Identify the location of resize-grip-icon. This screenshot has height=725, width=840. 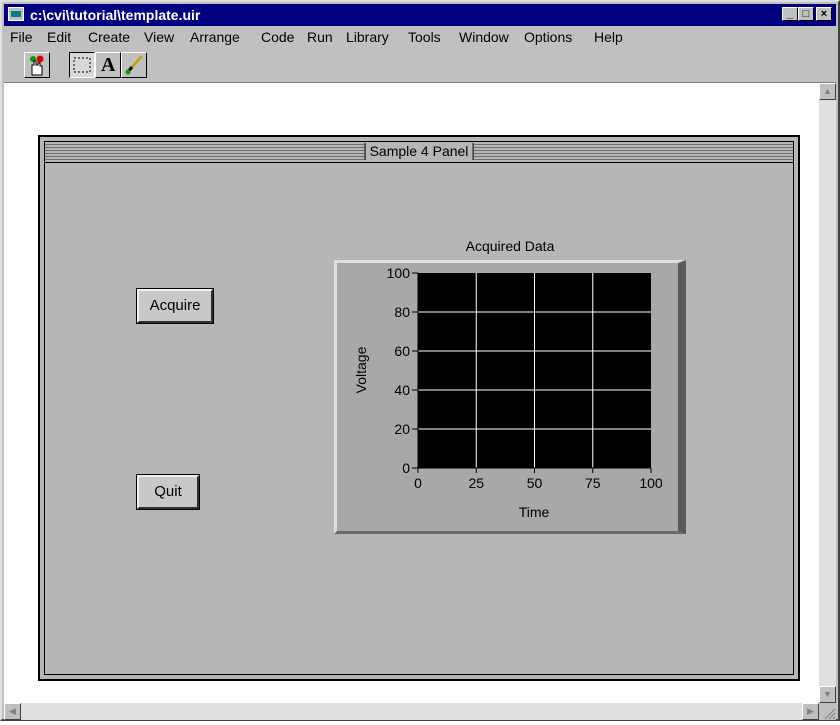
(827, 711).